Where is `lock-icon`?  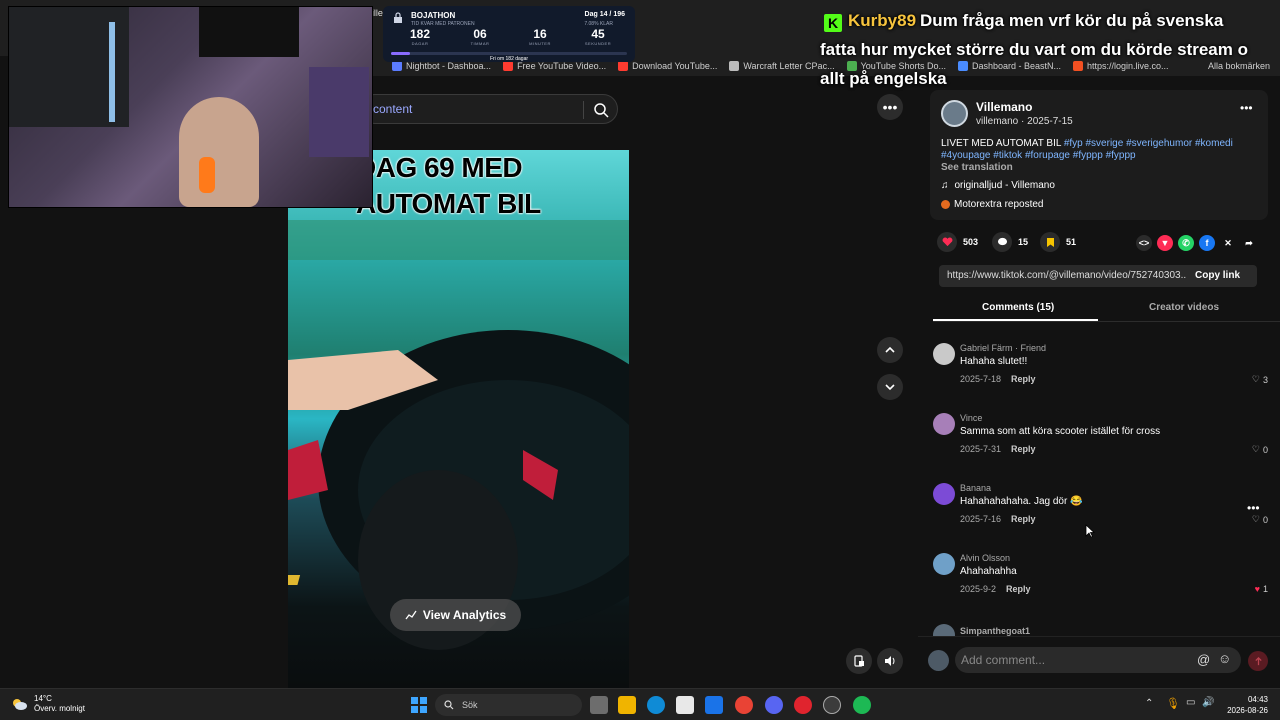 lock-icon is located at coordinates (398, 17).